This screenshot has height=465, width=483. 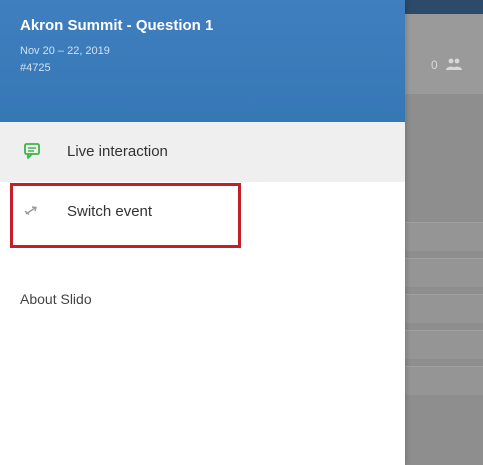 What do you see at coordinates (454, 64) in the screenshot?
I see `people-icon` at bounding box center [454, 64].